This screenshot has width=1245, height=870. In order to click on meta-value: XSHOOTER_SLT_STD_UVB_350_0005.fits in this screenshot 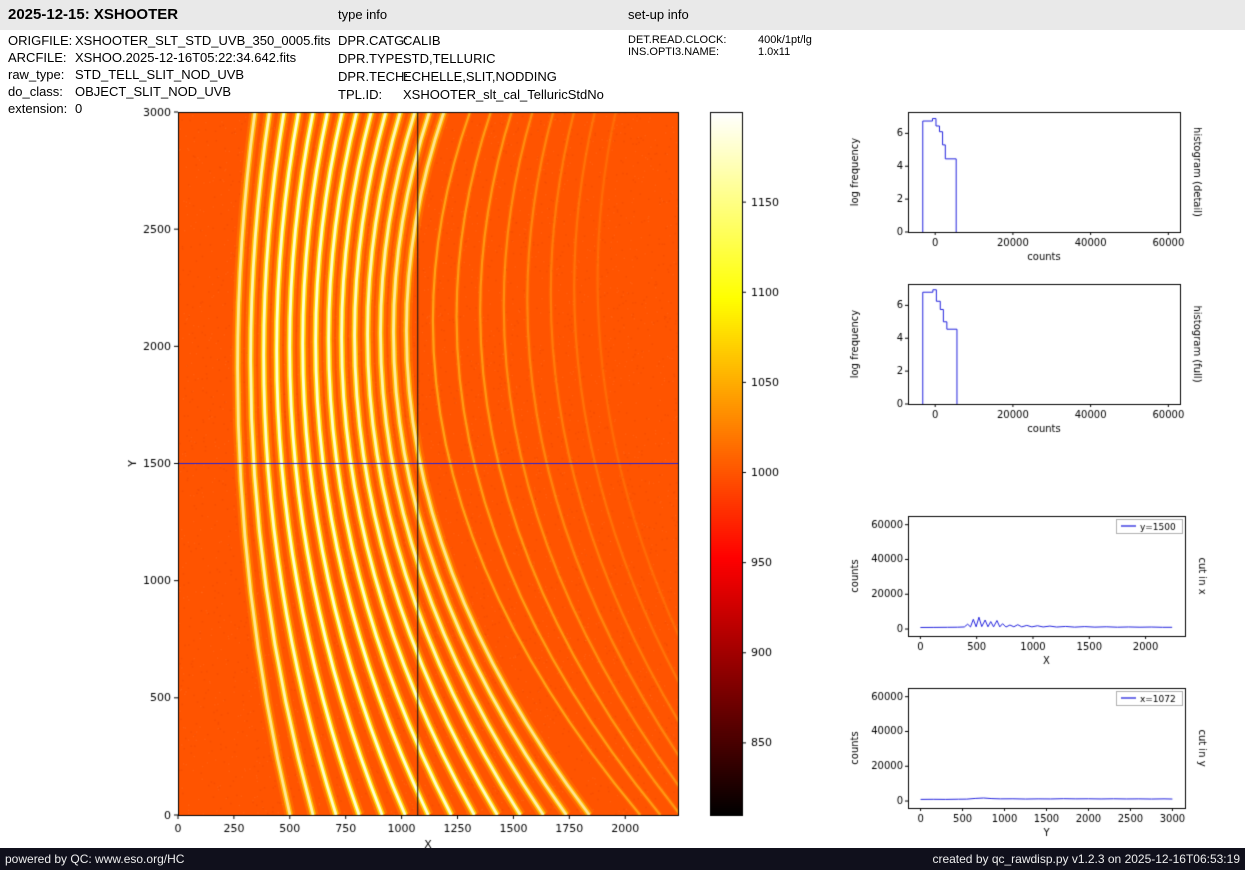, I will do `click(203, 40)`.